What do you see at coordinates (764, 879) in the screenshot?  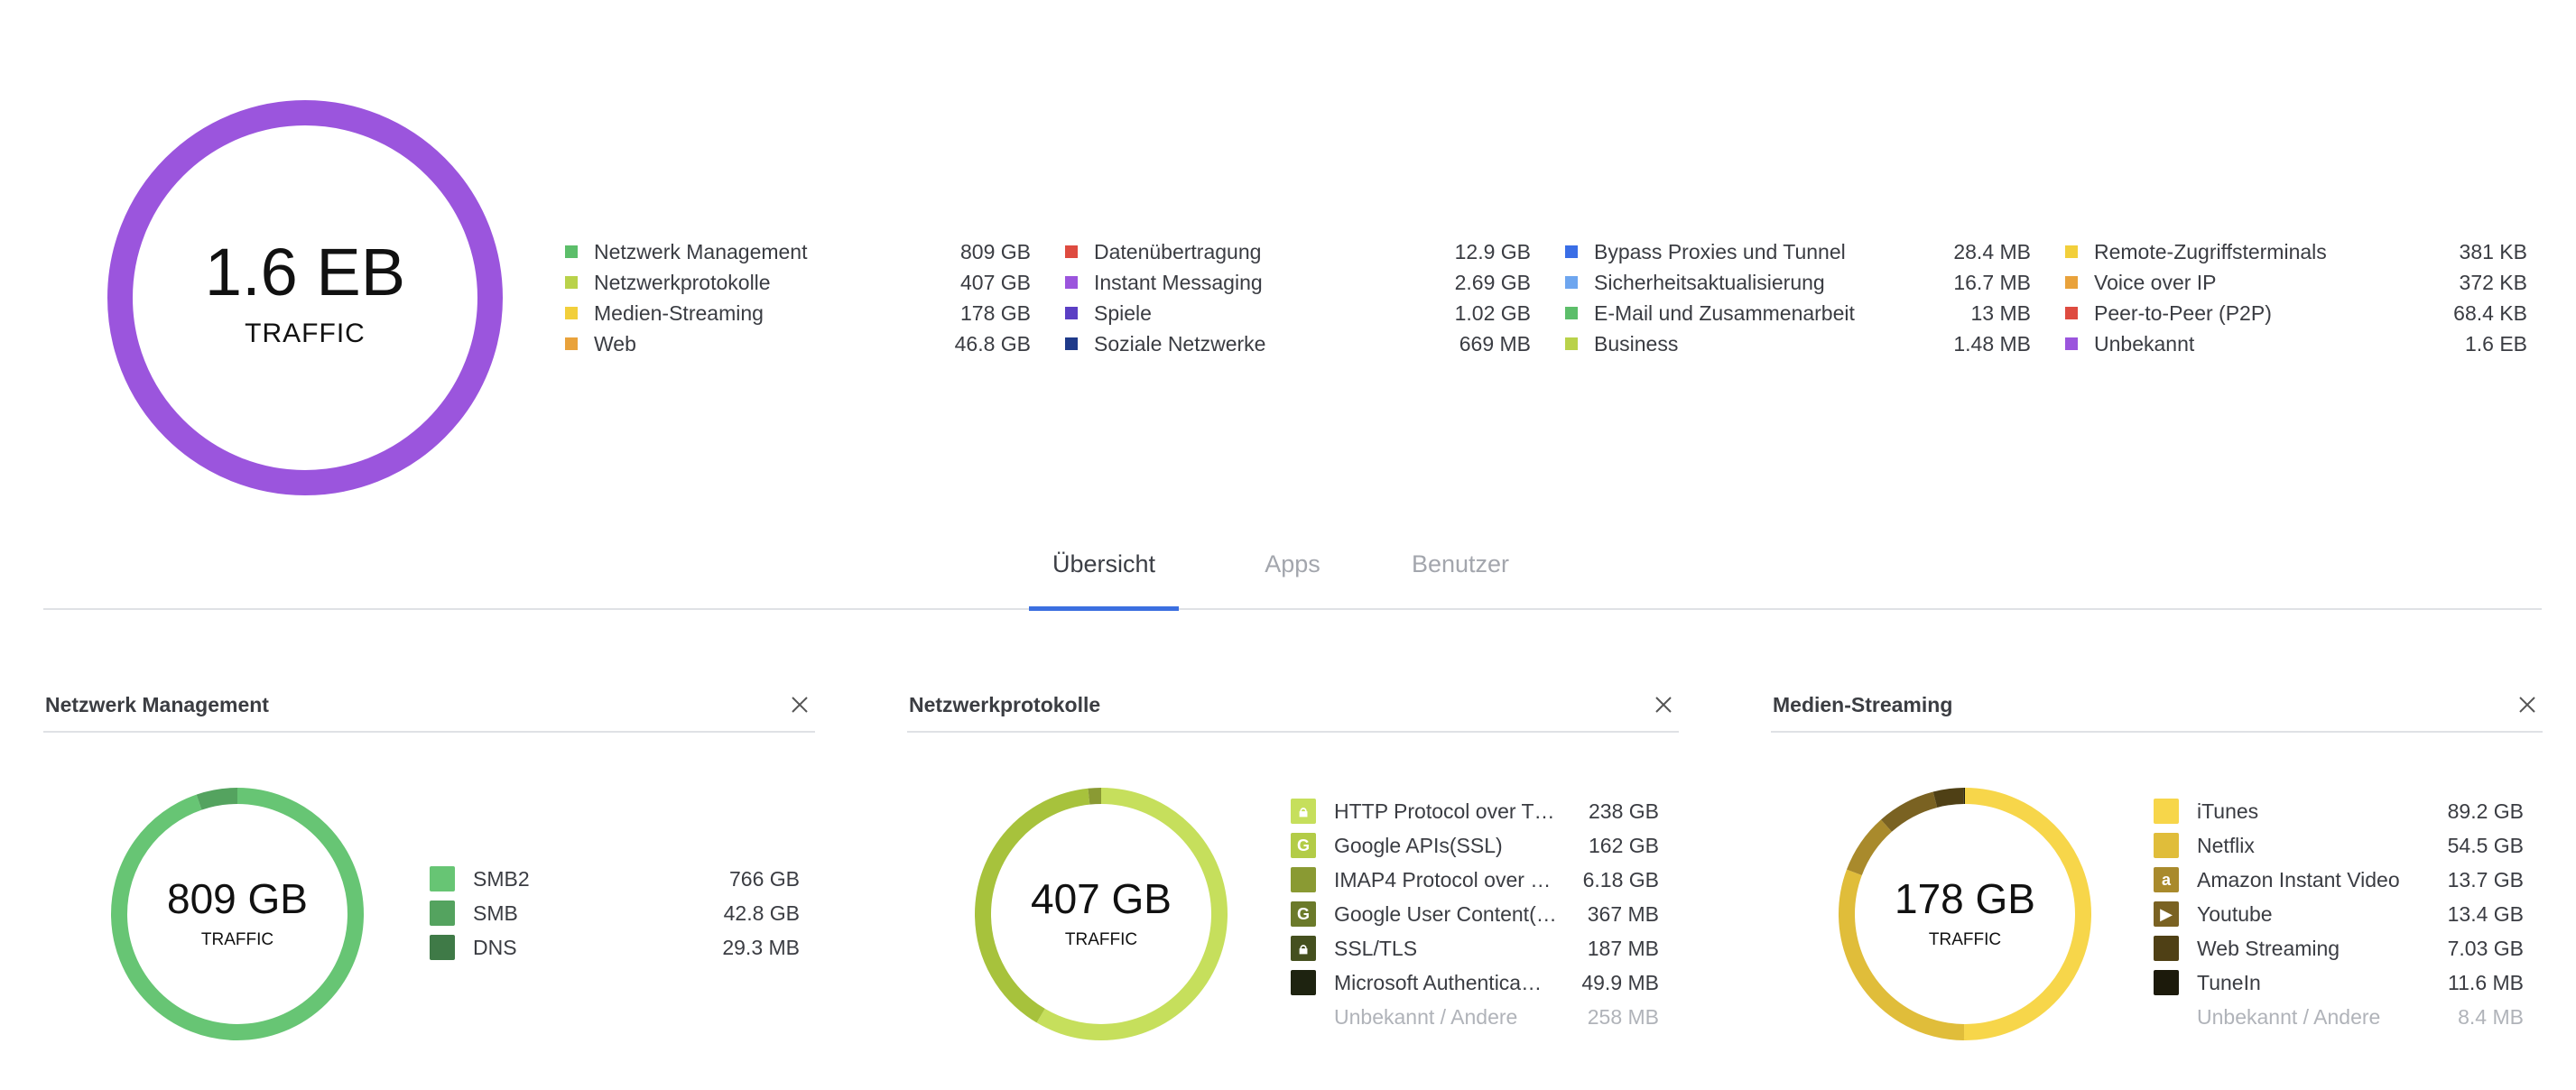 I see `item-value: 766 GB` at bounding box center [764, 879].